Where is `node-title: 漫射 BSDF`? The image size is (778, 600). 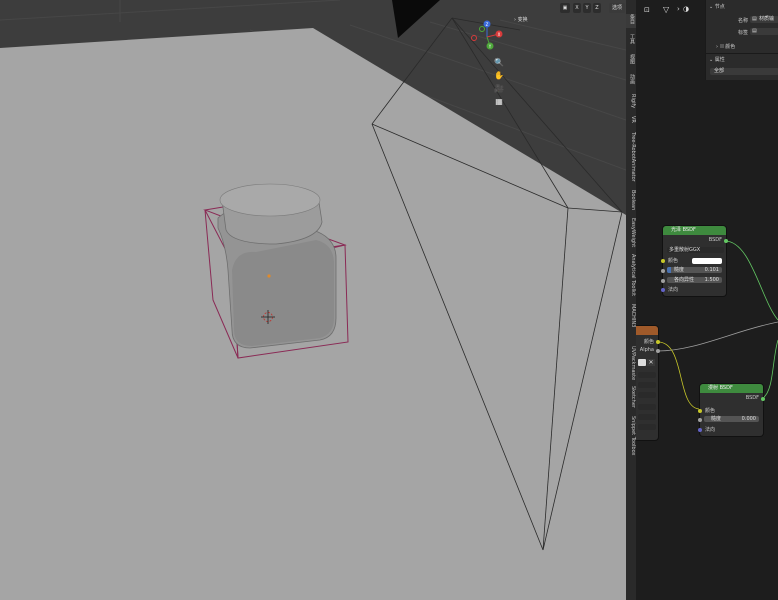 node-title: 漫射 BSDF is located at coordinates (720, 388).